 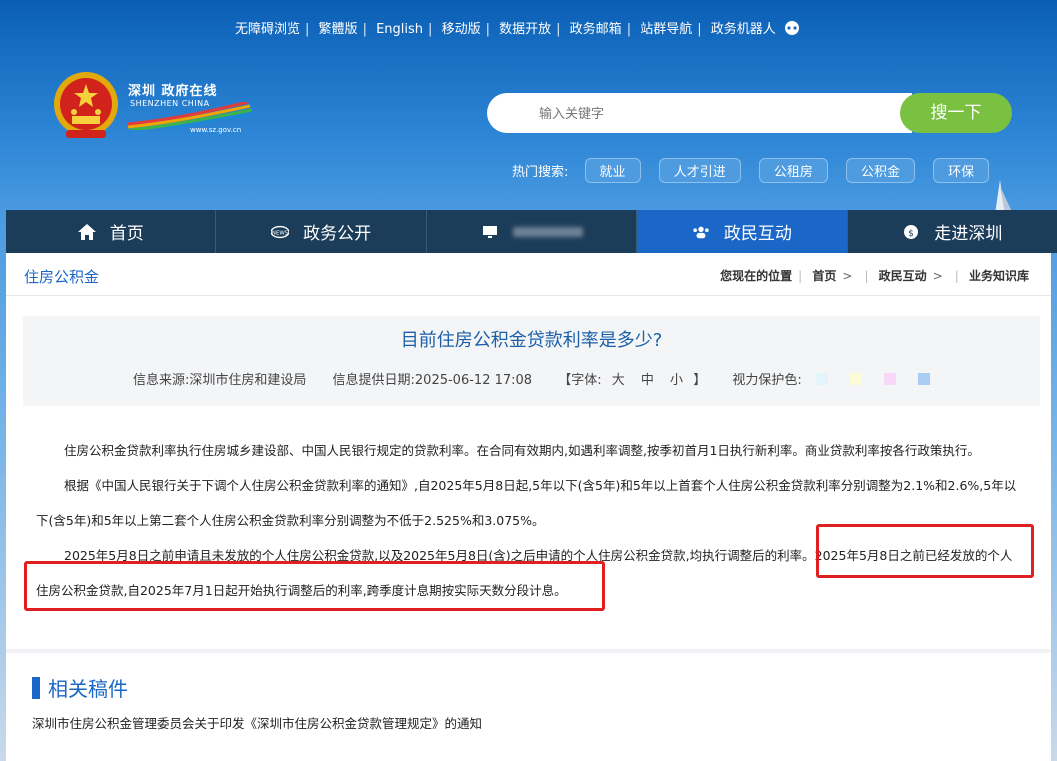 I want to click on hot-tag-jobs: 就业, so click(x=612, y=170).